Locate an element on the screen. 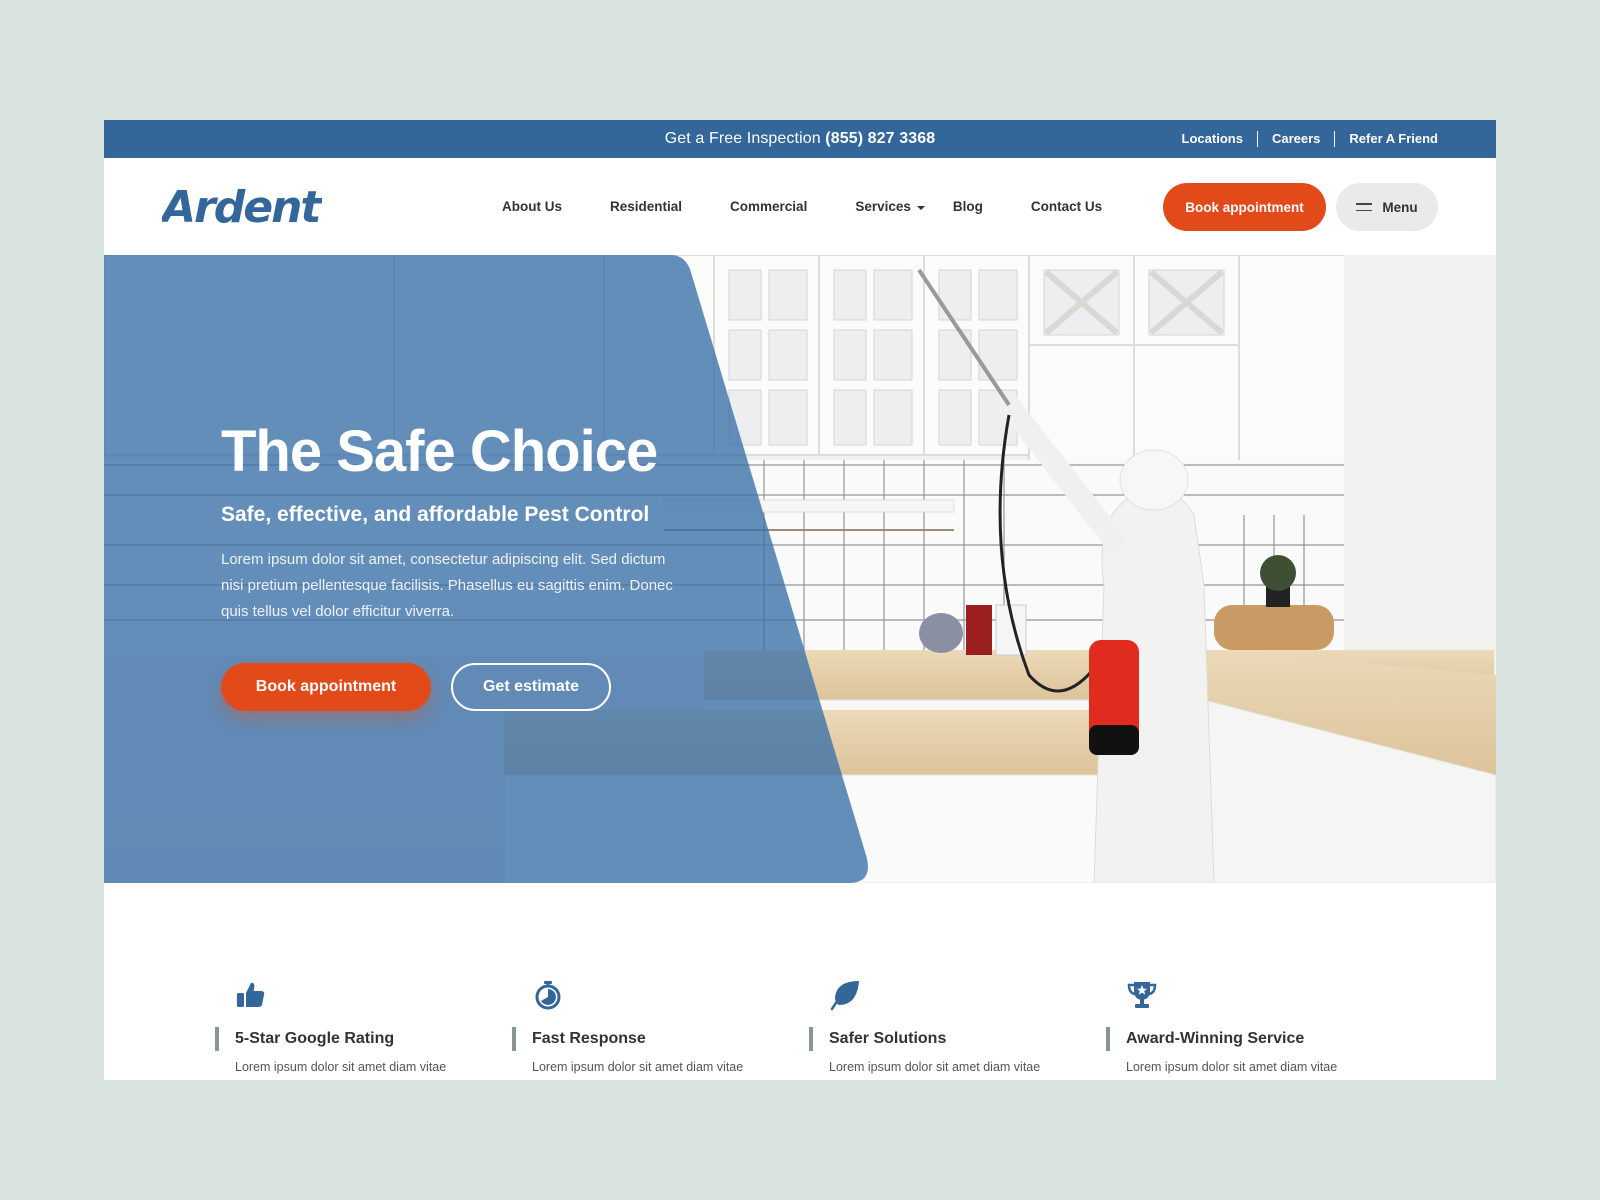 The width and height of the screenshot is (1600, 1200). feature-title-wrap: 5-Star Google Rating is located at coordinates (304, 1039).